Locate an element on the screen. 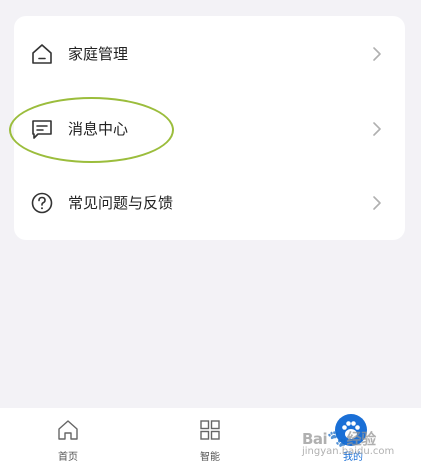  message-icon is located at coordinates (42, 129).